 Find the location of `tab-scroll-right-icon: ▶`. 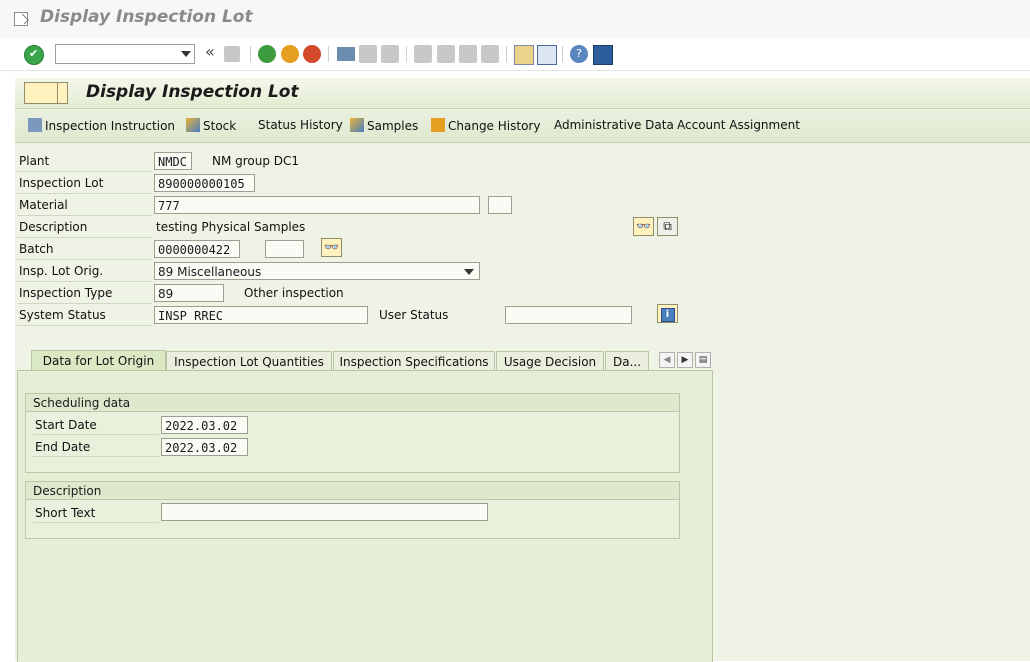

tab-scroll-right-icon: ▶ is located at coordinates (685, 360).